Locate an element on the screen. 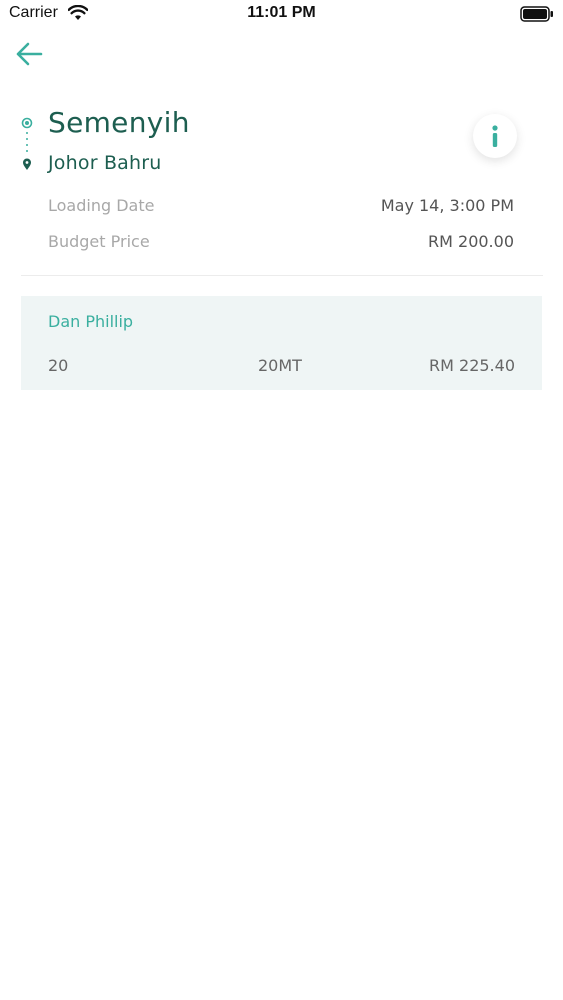 This screenshot has width=563, height=1000. bidder-name: Dan Phillip is located at coordinates (91, 321).